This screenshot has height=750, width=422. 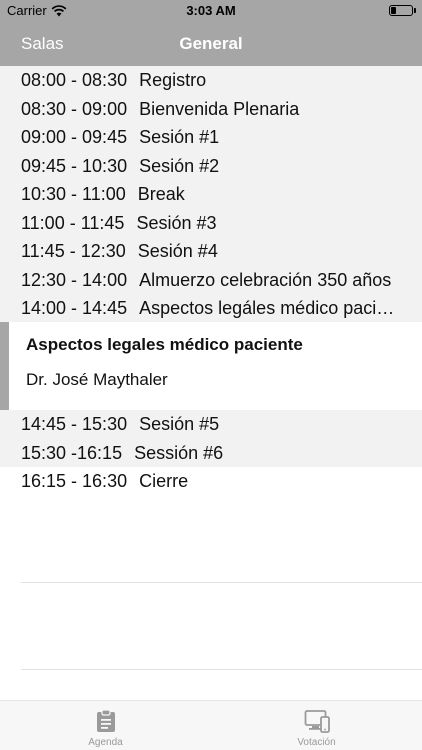 What do you see at coordinates (316, 742) in the screenshot?
I see `tab-votacion-label: Votación` at bounding box center [316, 742].